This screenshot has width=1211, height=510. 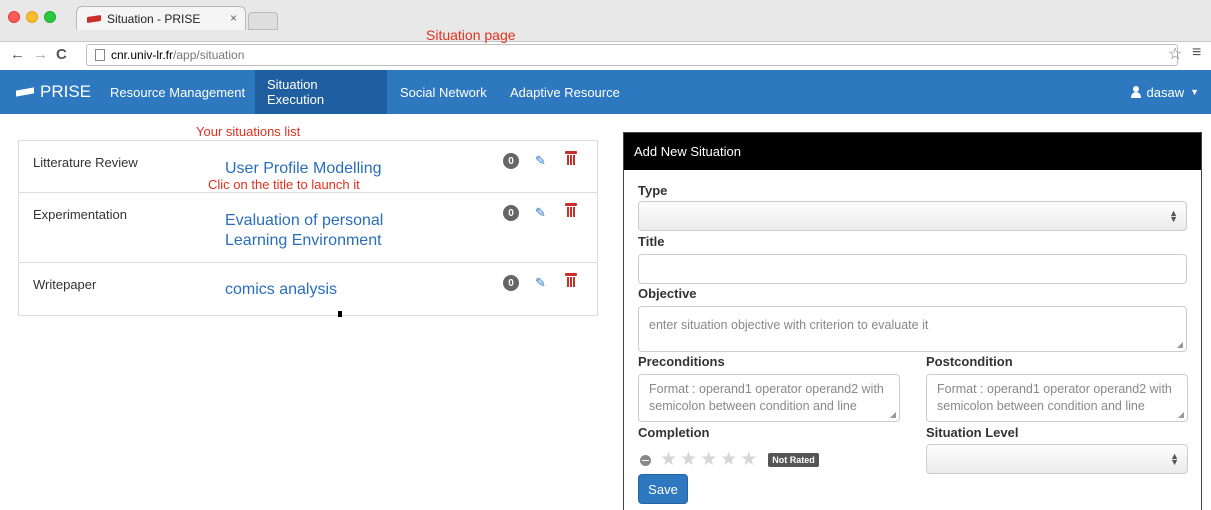 I want to click on nav-situation-execution: Situation Execution, so click(x=321, y=92).